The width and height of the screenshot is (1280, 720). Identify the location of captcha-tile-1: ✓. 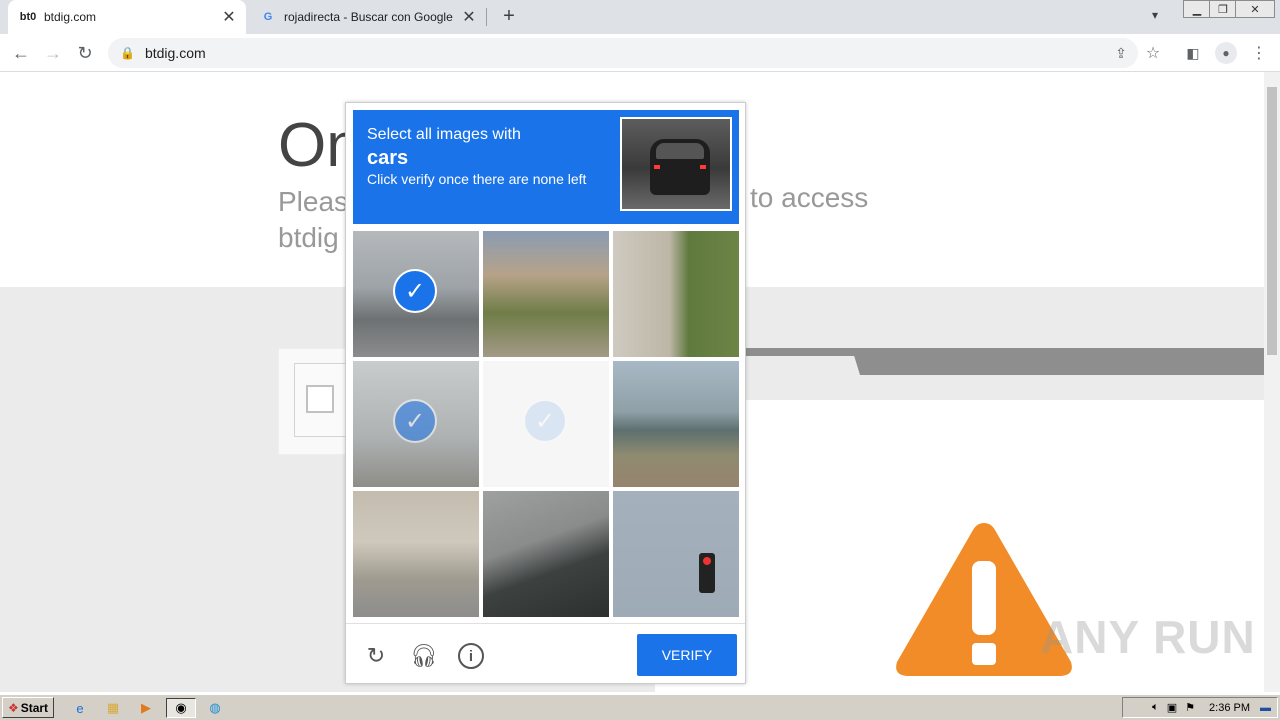
(416, 294).